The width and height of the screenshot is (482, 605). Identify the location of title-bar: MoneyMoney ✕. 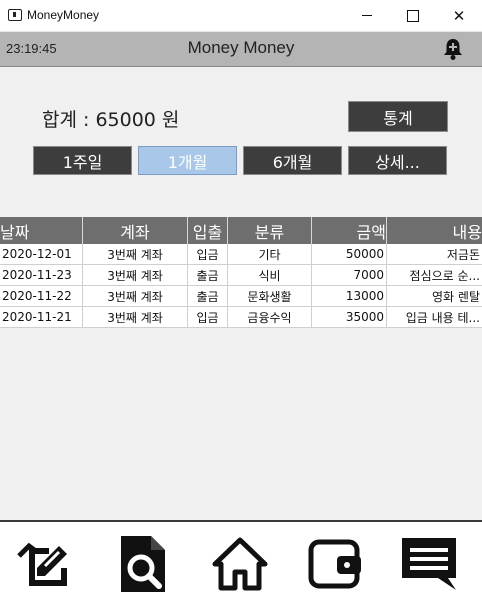
(241, 16).